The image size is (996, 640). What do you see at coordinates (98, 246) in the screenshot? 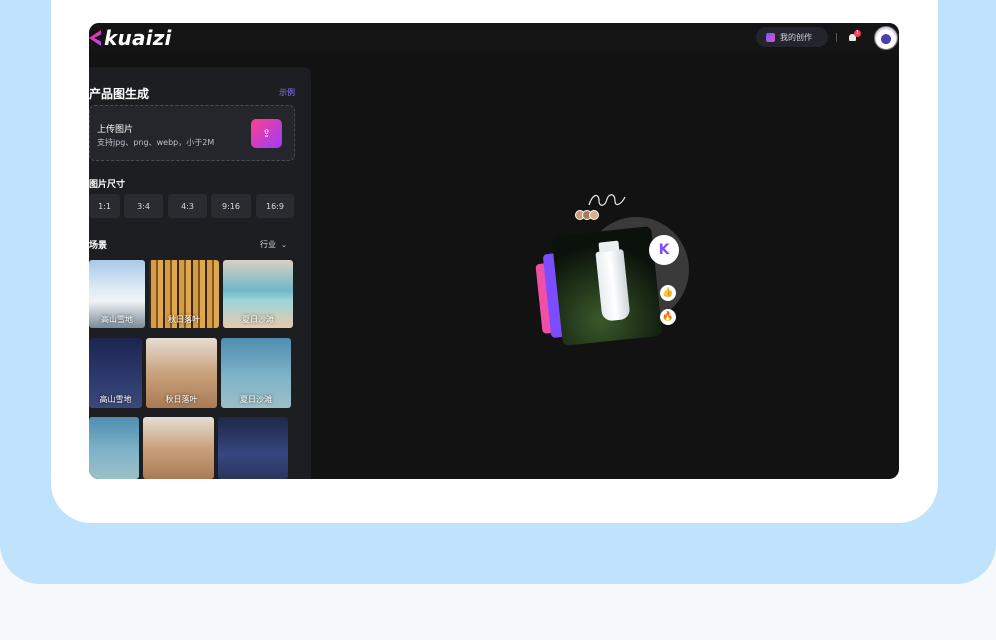
I see `scene-section-title: 场景` at bounding box center [98, 246].